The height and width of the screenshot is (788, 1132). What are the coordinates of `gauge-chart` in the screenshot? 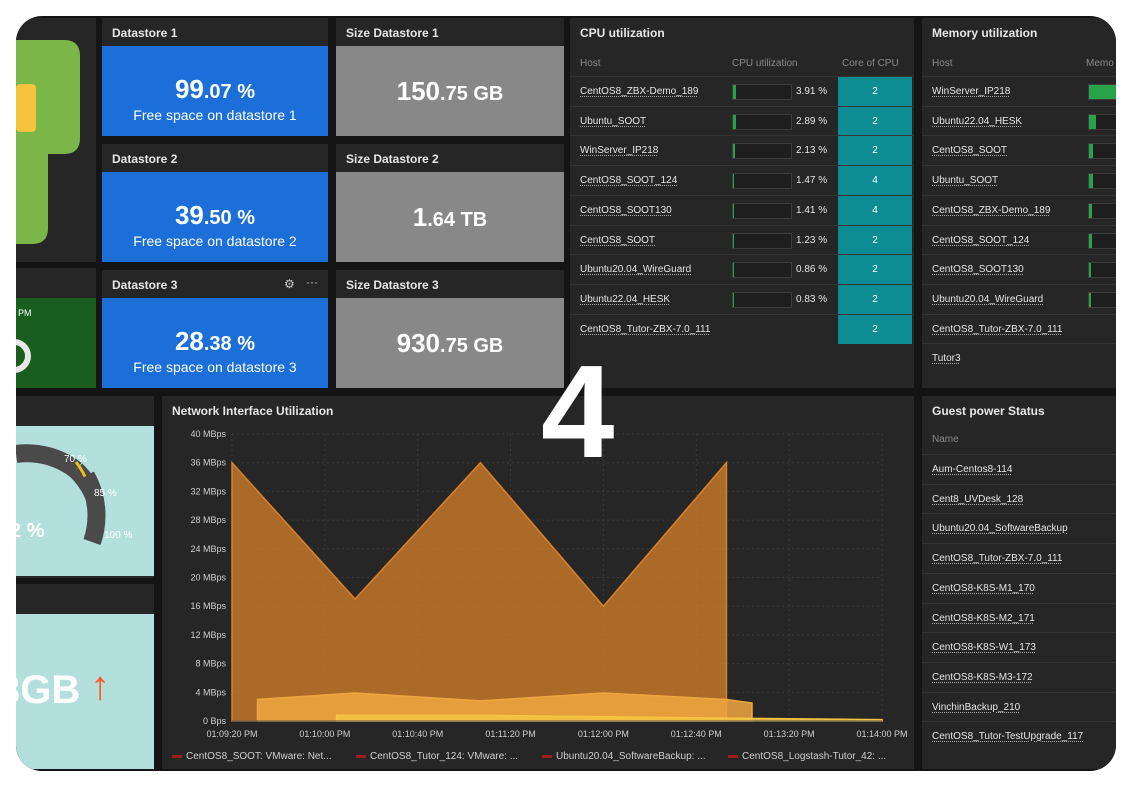 It's located at (61, 494).